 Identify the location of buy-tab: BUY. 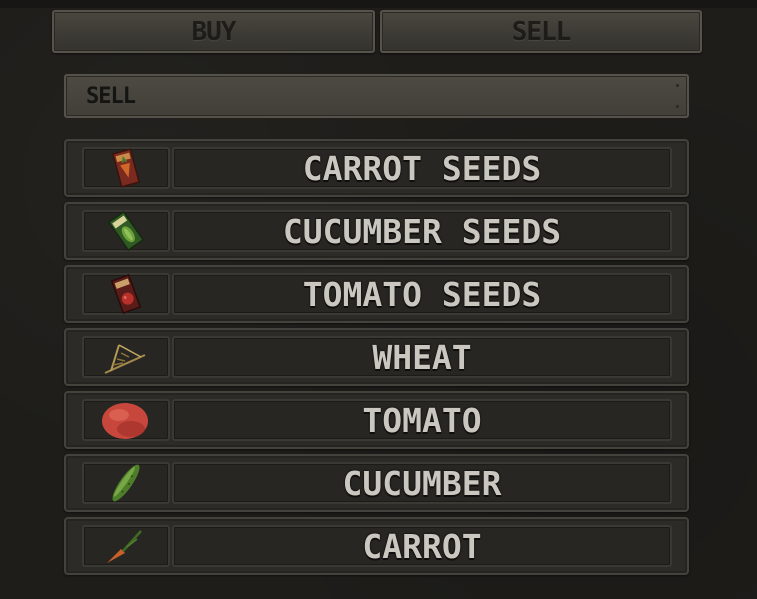
(213, 31).